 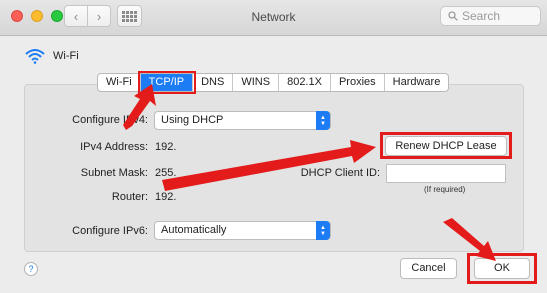 I want to click on renew-button-highlight, so click(x=446, y=145).